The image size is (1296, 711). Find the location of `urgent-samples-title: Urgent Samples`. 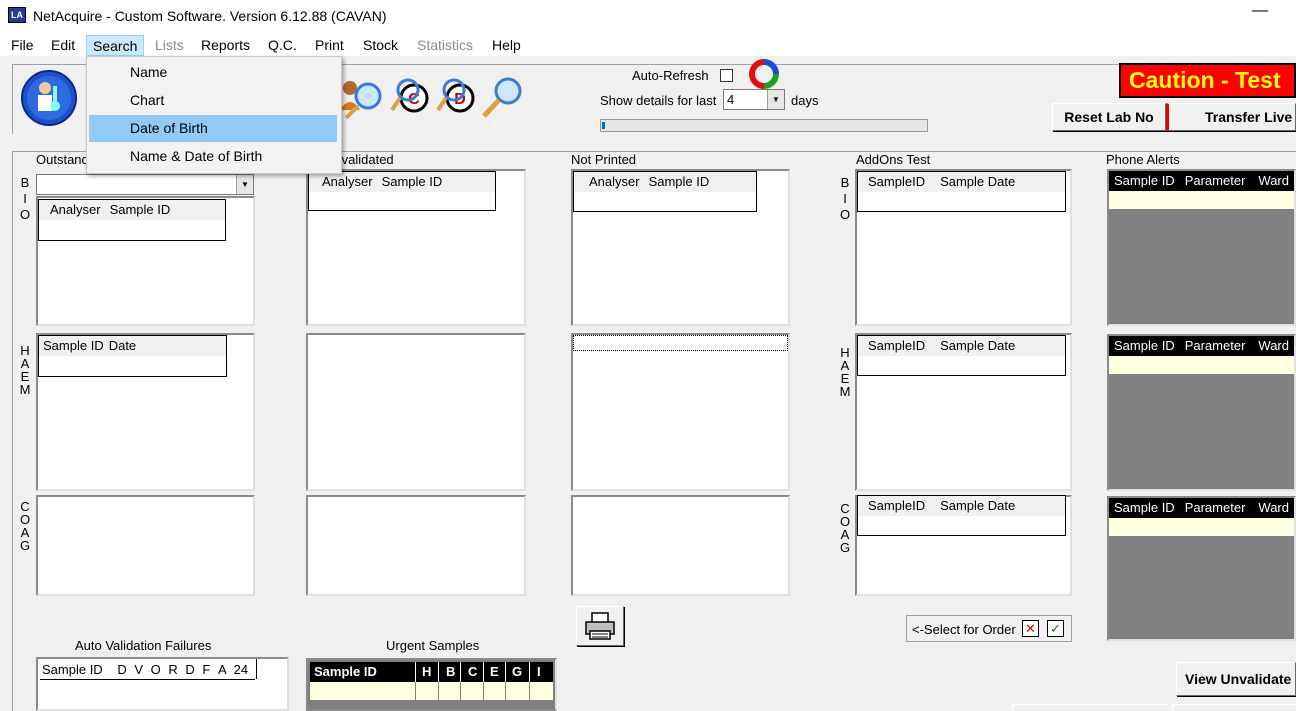

urgent-samples-title: Urgent Samples is located at coordinates (433, 645).